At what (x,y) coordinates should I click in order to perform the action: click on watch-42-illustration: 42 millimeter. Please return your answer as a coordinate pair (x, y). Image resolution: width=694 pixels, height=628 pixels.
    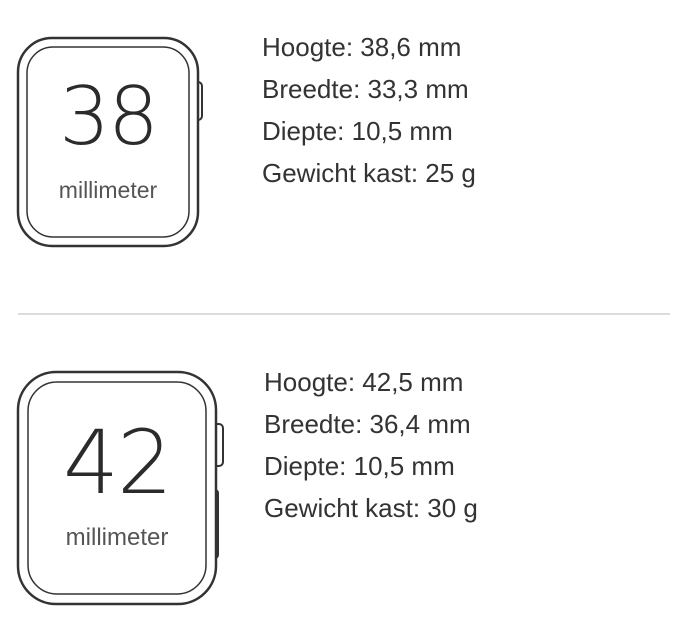
    Looking at the image, I should click on (124, 489).